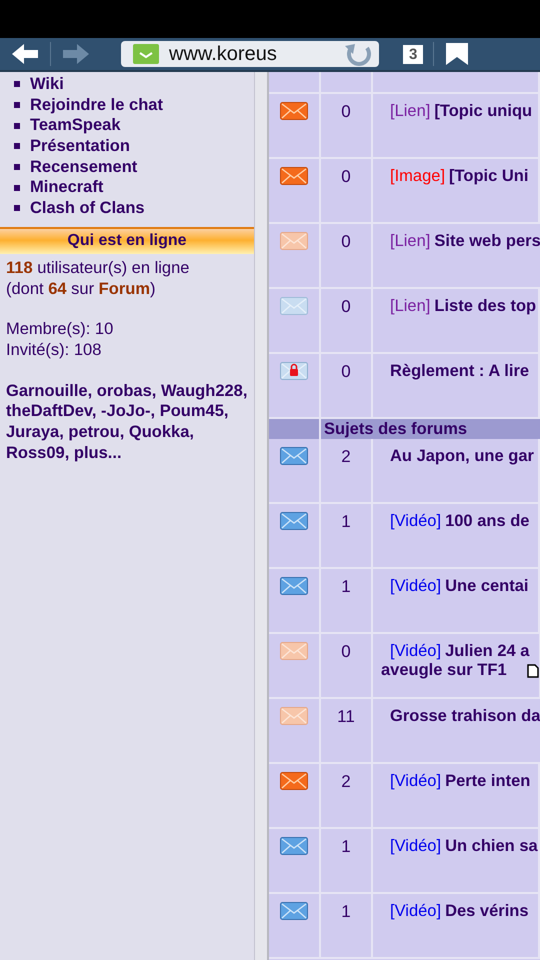  What do you see at coordinates (488, 176) in the screenshot?
I see `topic-link: [Topic Uni` at bounding box center [488, 176].